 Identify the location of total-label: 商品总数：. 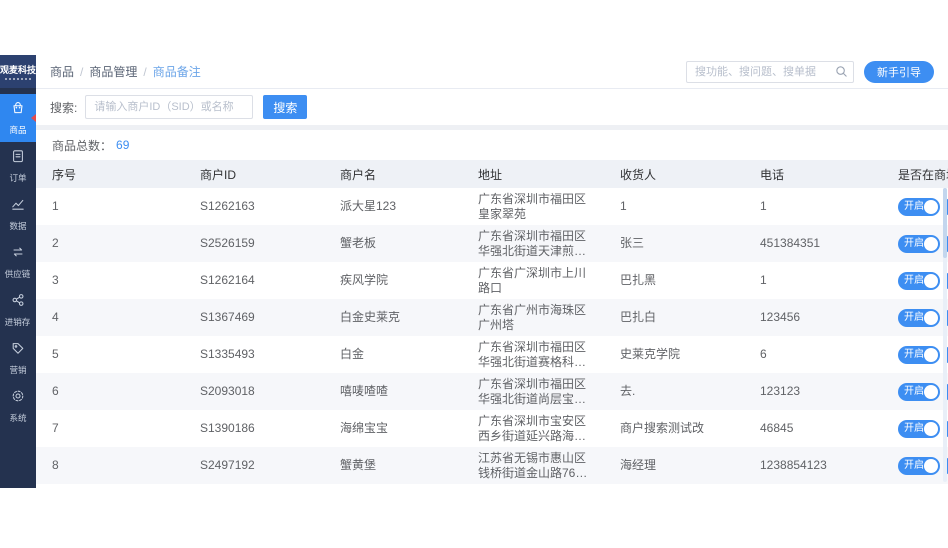
(82, 145).